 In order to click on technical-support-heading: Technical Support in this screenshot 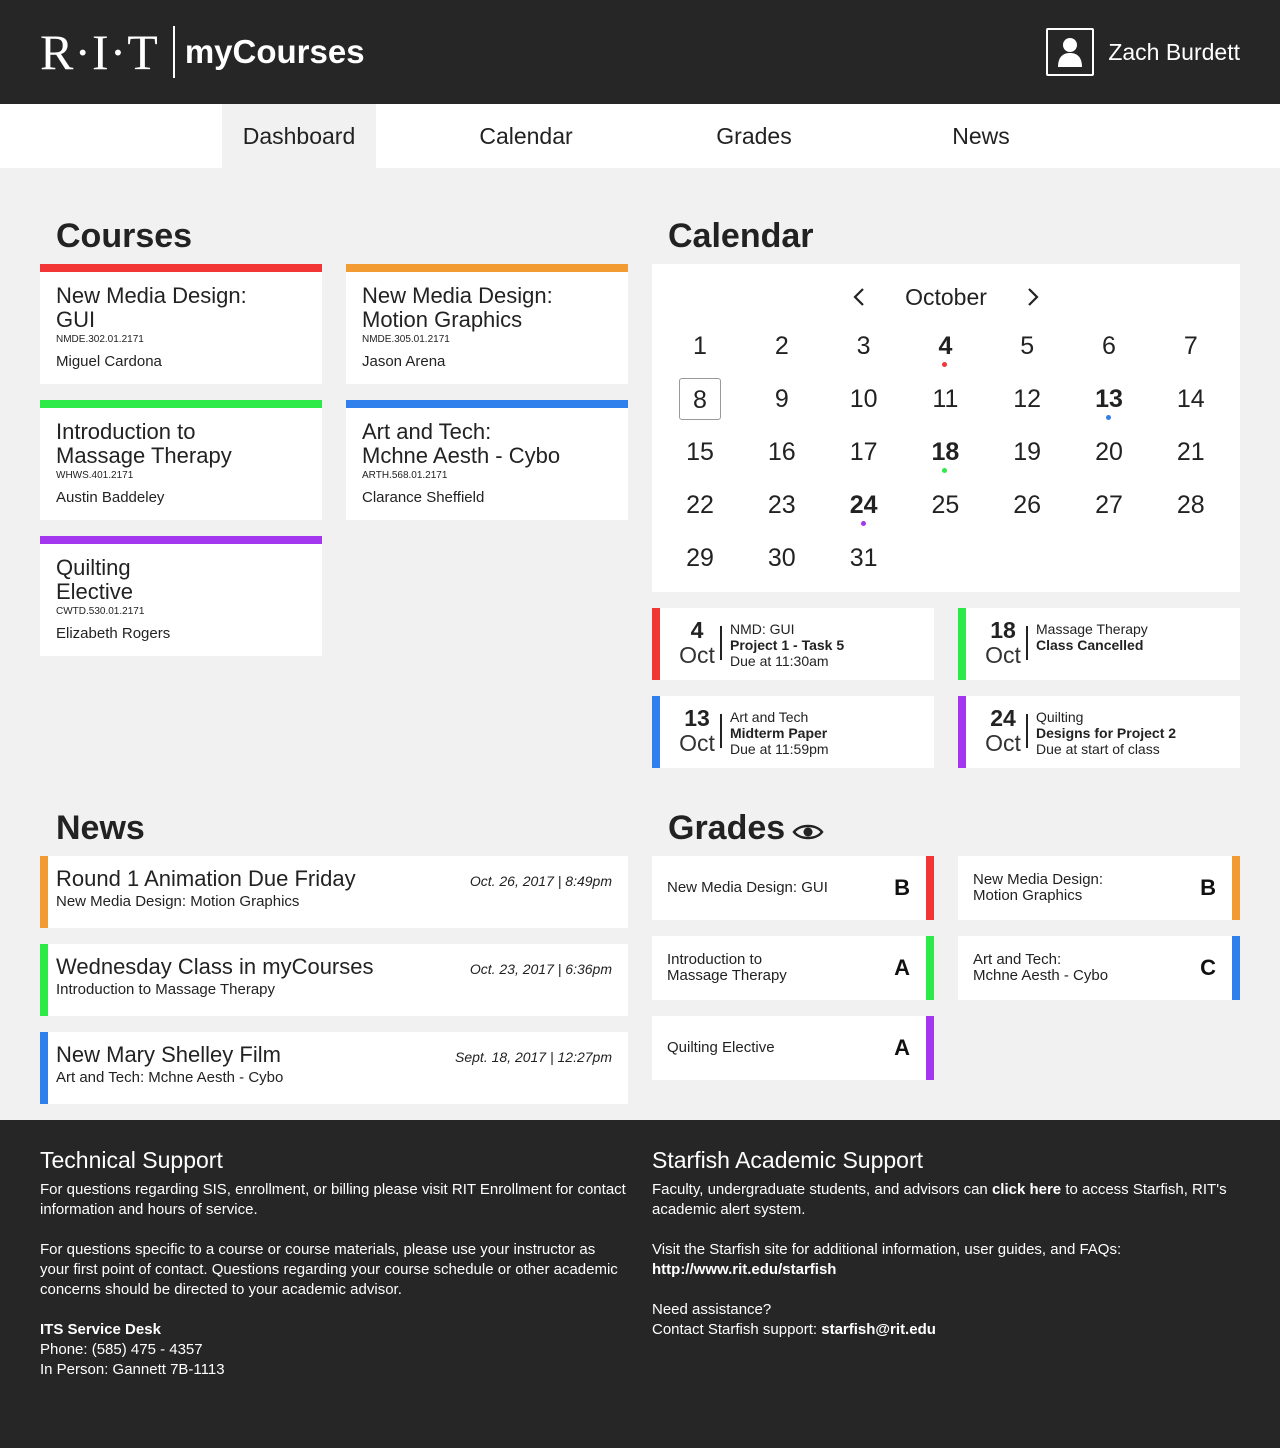, I will do `click(131, 1160)`.